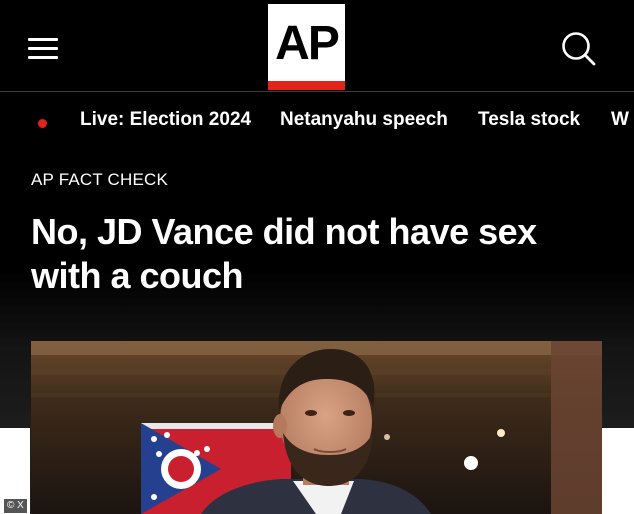  What do you see at coordinates (99, 180) in the screenshot?
I see `article-kicker: AP FACT CHECK` at bounding box center [99, 180].